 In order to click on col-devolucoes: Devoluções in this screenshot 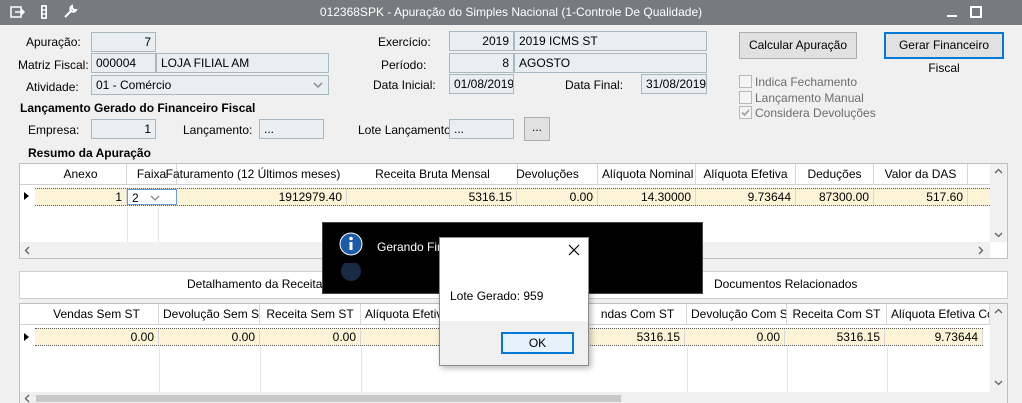, I will do `click(548, 174)`.